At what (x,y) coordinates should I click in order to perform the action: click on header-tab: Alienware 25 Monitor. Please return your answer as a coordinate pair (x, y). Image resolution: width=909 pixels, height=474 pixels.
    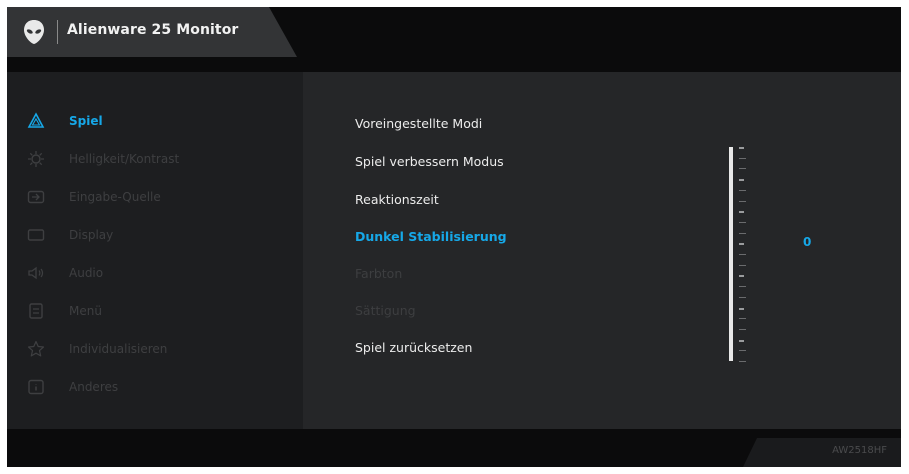
    Looking at the image, I should click on (152, 32).